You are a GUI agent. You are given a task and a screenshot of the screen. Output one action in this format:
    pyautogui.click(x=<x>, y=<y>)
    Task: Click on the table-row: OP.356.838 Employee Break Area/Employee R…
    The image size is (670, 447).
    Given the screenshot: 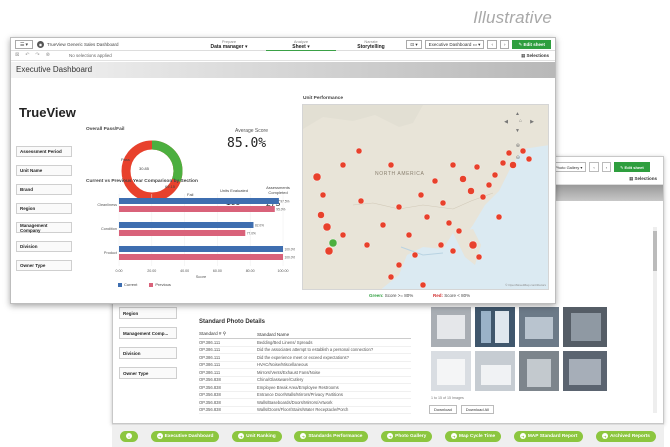 What is the action you would take?
    pyautogui.click(x=305, y=388)
    